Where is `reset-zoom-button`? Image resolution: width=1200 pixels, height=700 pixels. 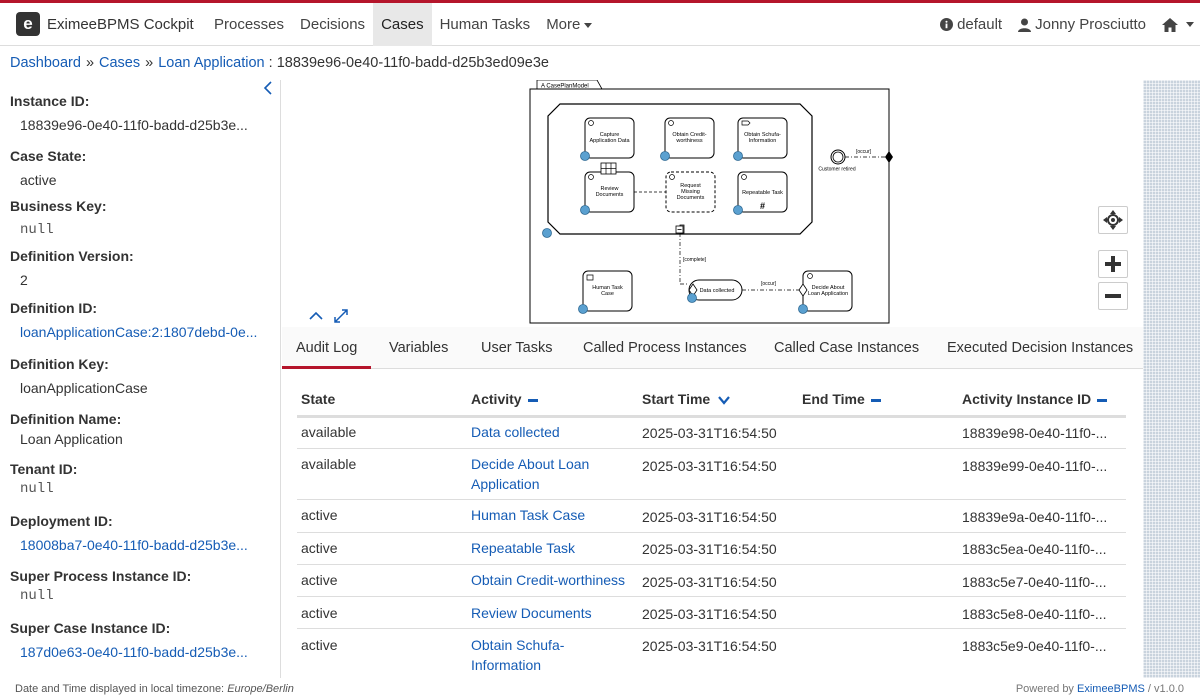
reset-zoom-button is located at coordinates (1113, 220).